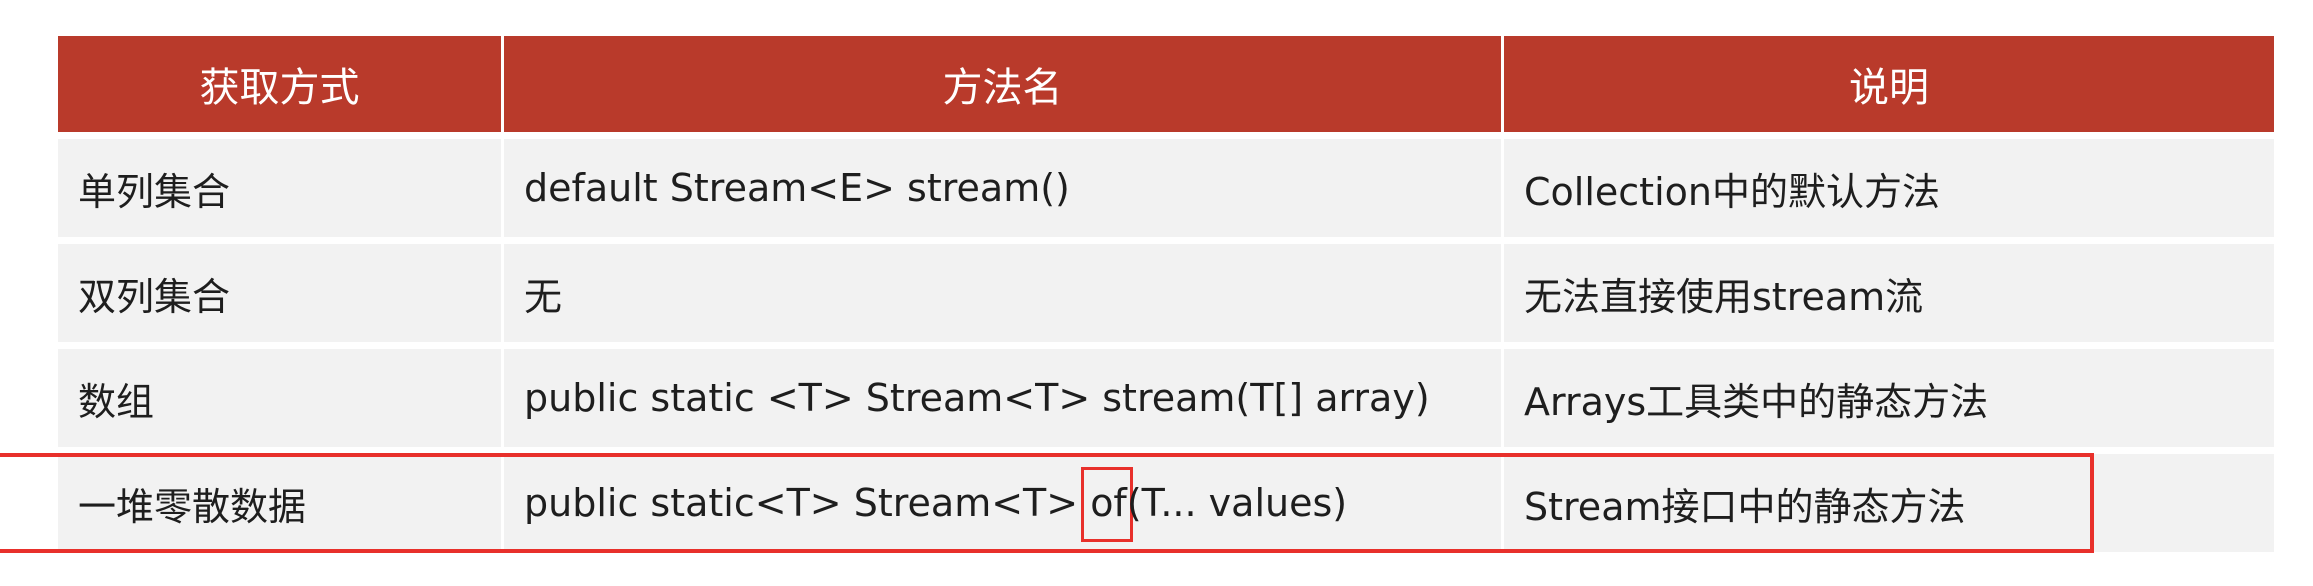  Describe the element at coordinates (1889, 184) in the screenshot. I see `cell-desc: Collection中的默认方法` at that location.